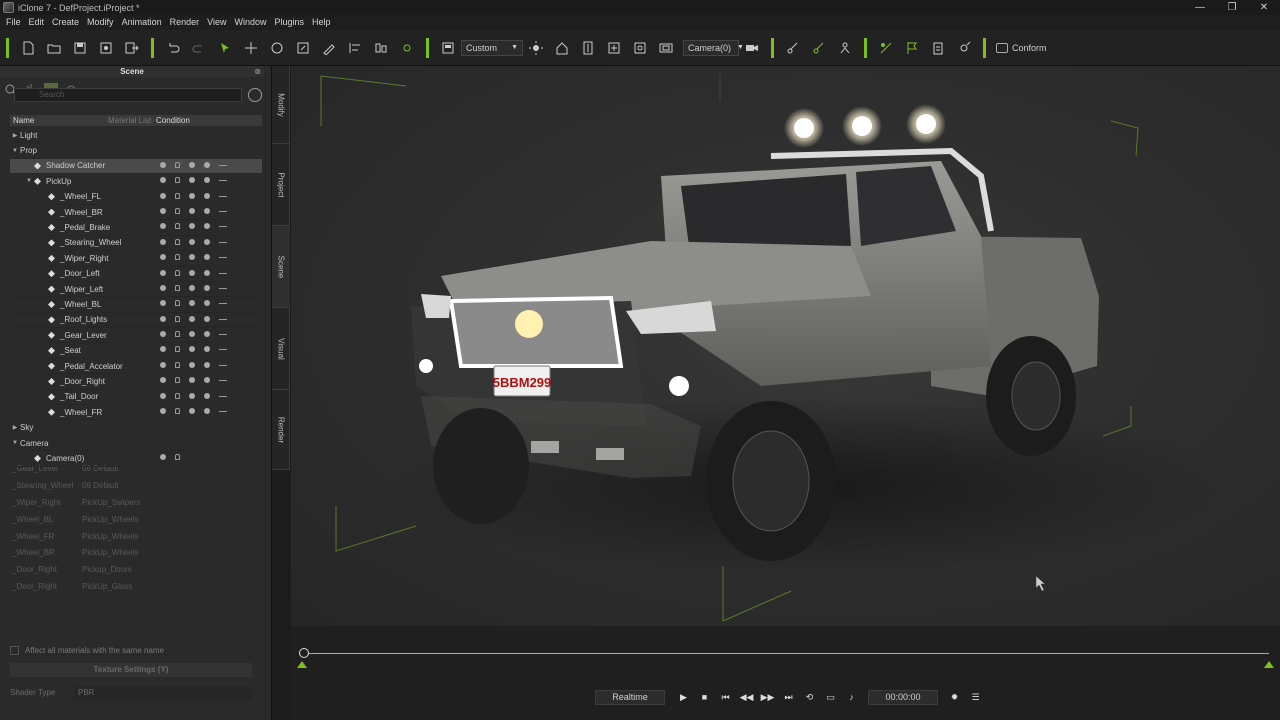 The width and height of the screenshot is (1280, 720). Describe the element at coordinates (1200, 7) in the screenshot. I see `minimize-button: —` at that location.